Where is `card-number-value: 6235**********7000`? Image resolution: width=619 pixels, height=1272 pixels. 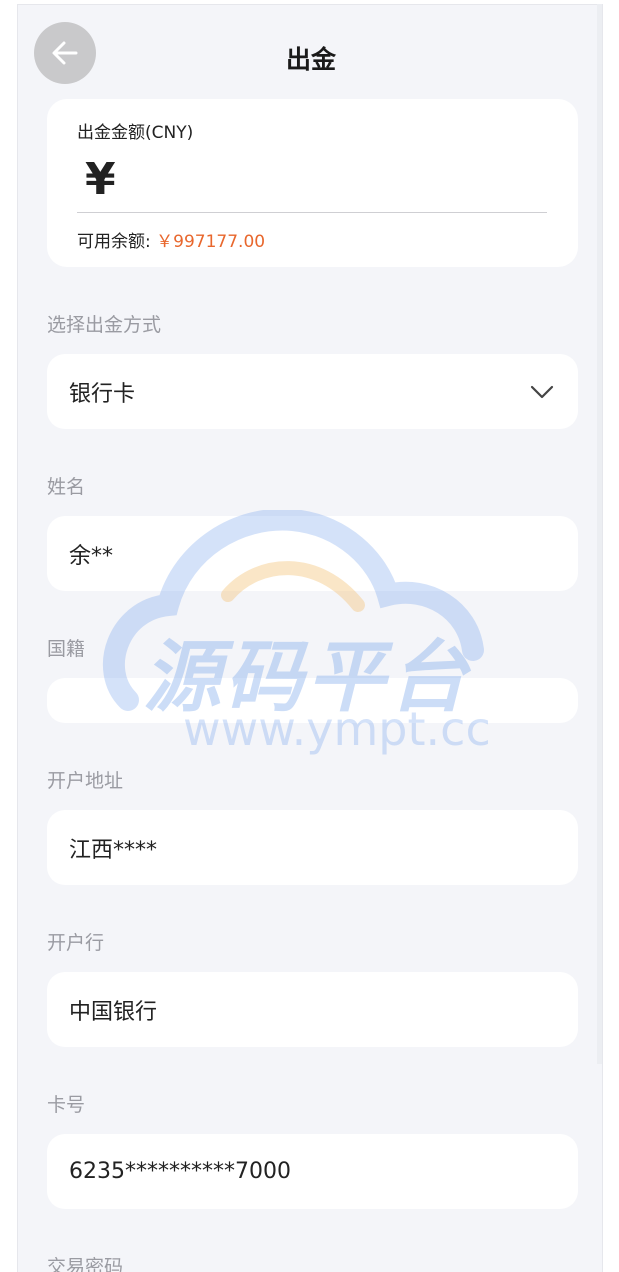
card-number-value: 6235**********7000 is located at coordinates (180, 1171).